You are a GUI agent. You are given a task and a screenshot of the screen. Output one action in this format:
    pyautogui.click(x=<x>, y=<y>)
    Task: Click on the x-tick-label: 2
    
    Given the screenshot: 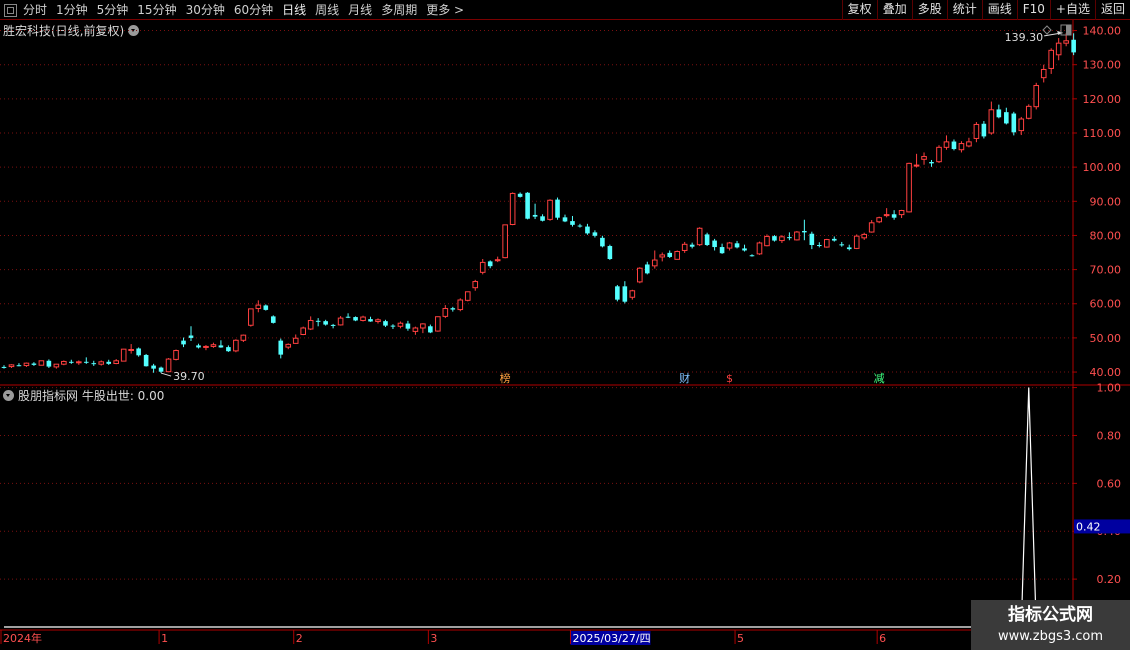 What is the action you would take?
    pyautogui.click(x=299, y=638)
    